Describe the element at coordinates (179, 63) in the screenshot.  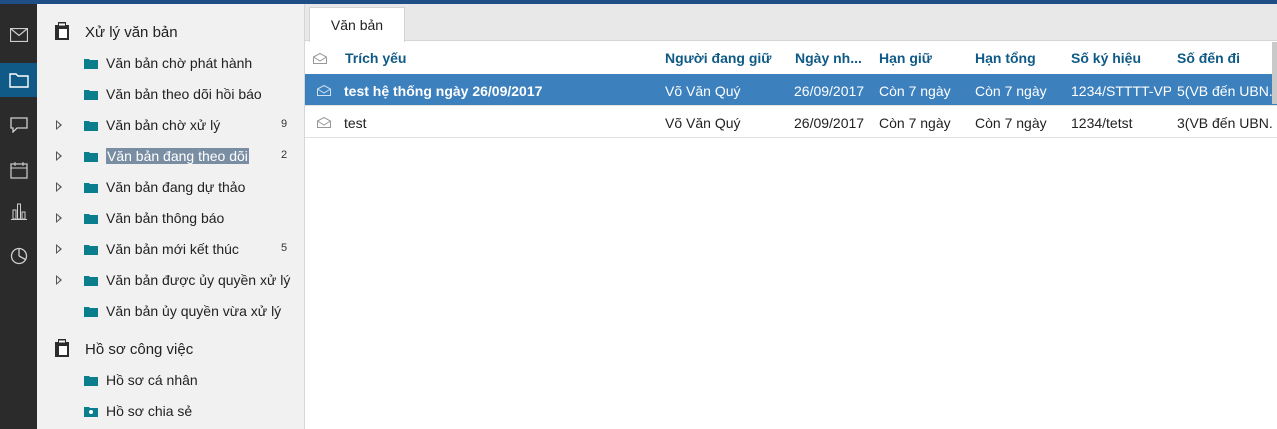
I see `tree-item-label: Văn bản chờ phát hành` at that location.